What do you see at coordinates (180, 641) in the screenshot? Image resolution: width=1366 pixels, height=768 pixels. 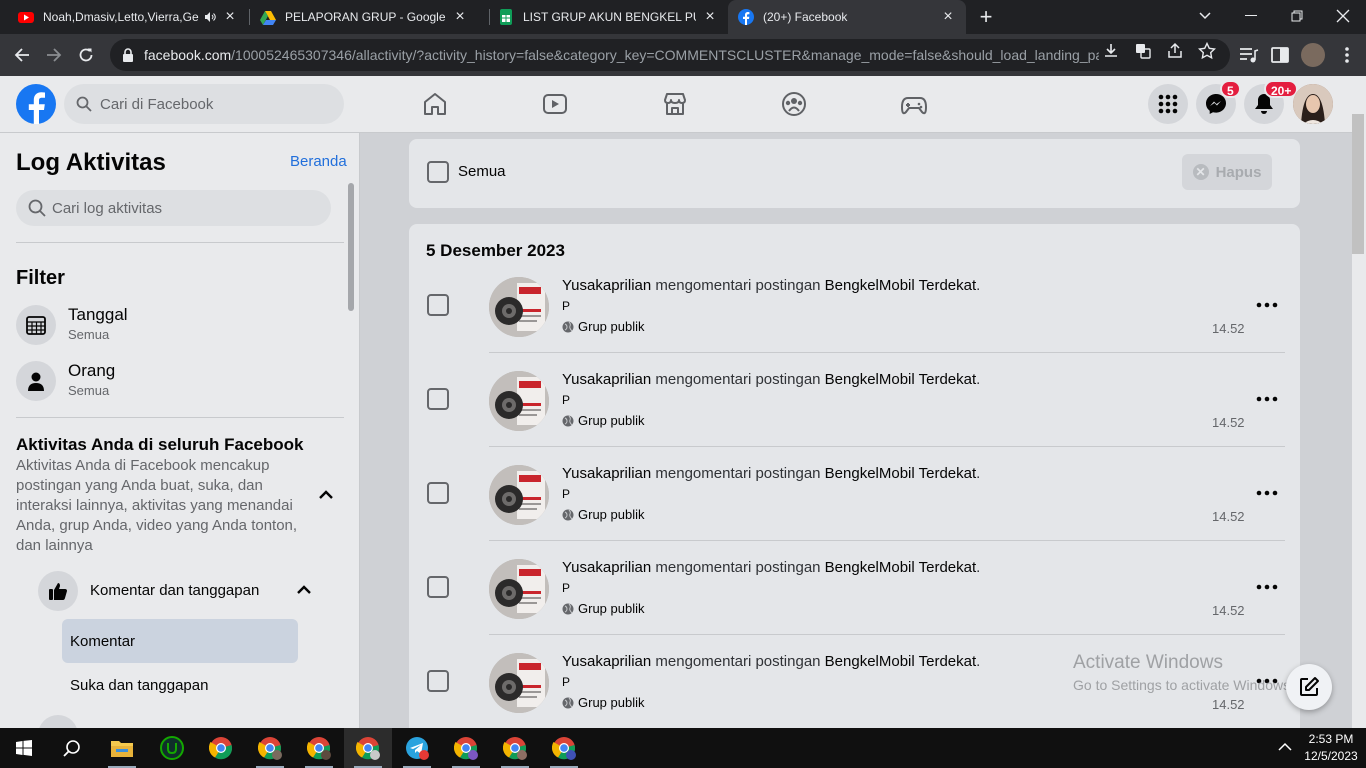 I see `subitem-komentar: Komentar` at bounding box center [180, 641].